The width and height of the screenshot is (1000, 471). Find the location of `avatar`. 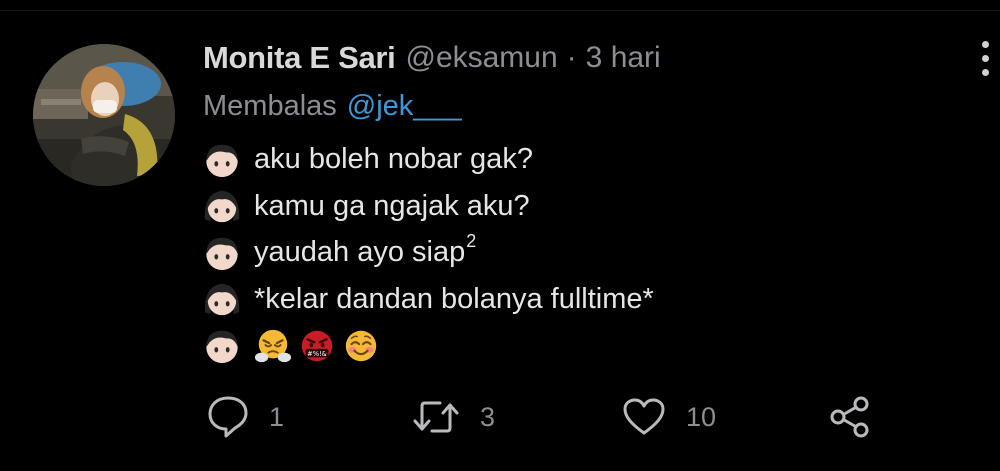

avatar is located at coordinates (104, 115).